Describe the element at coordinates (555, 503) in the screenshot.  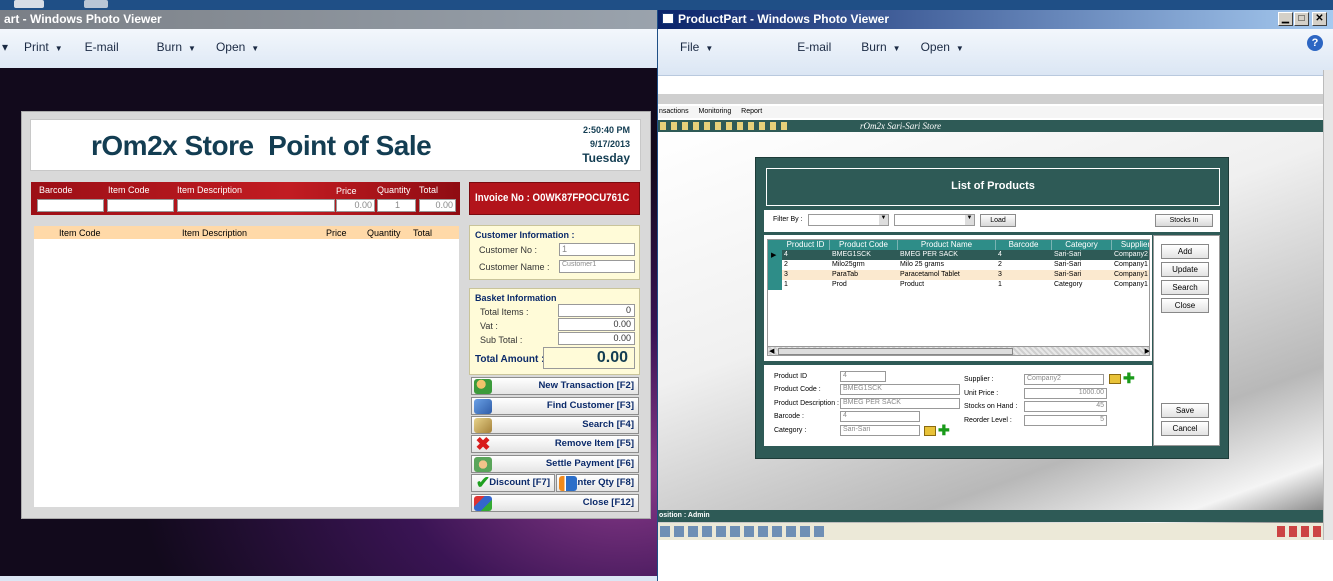
I see `close-button: Close [F12]` at that location.